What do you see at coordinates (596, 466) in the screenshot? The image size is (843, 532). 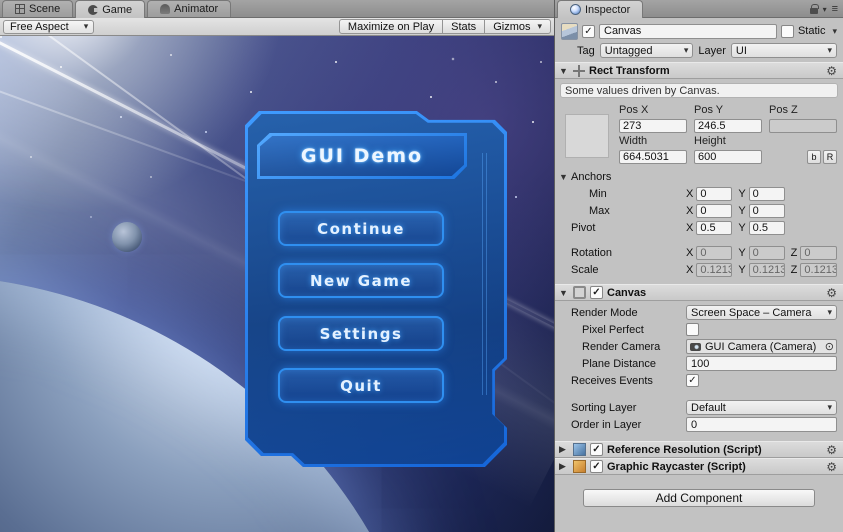 I see `graphic-raycaster-checkbox: ✓` at bounding box center [596, 466].